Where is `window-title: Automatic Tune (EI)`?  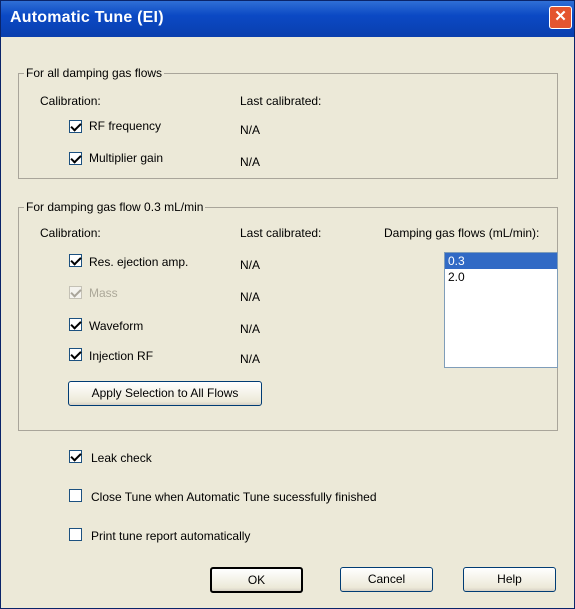
window-title: Automatic Tune (EI) is located at coordinates (87, 17).